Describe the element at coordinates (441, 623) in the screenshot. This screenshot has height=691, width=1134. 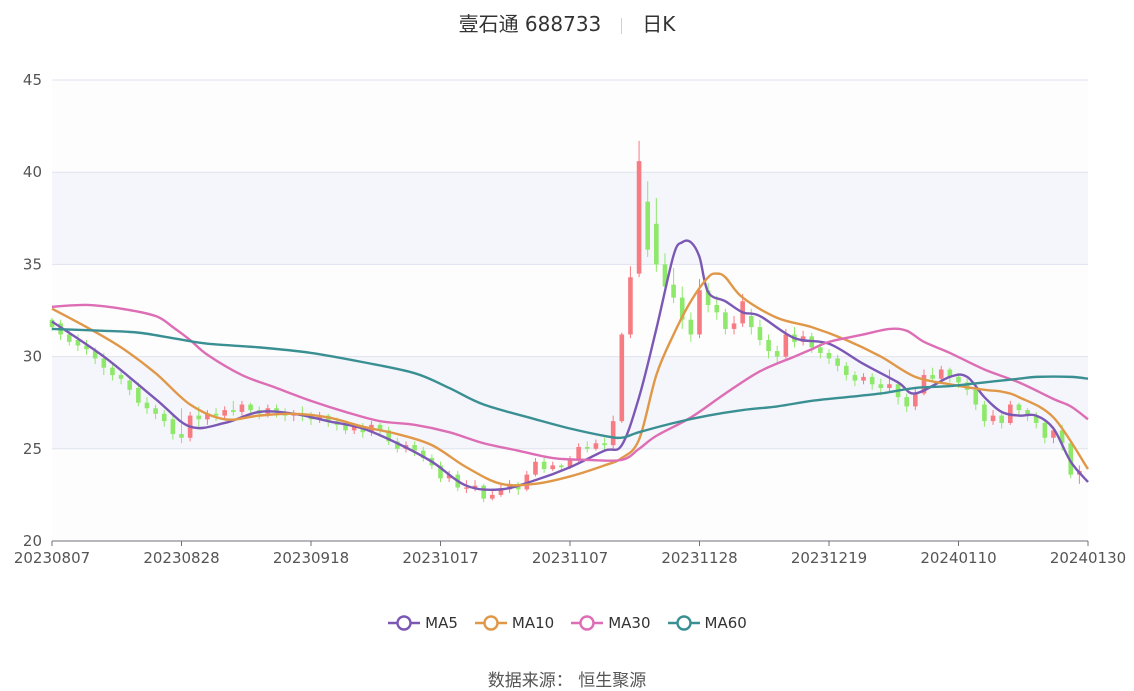
I see `legend-label: MA5` at that location.